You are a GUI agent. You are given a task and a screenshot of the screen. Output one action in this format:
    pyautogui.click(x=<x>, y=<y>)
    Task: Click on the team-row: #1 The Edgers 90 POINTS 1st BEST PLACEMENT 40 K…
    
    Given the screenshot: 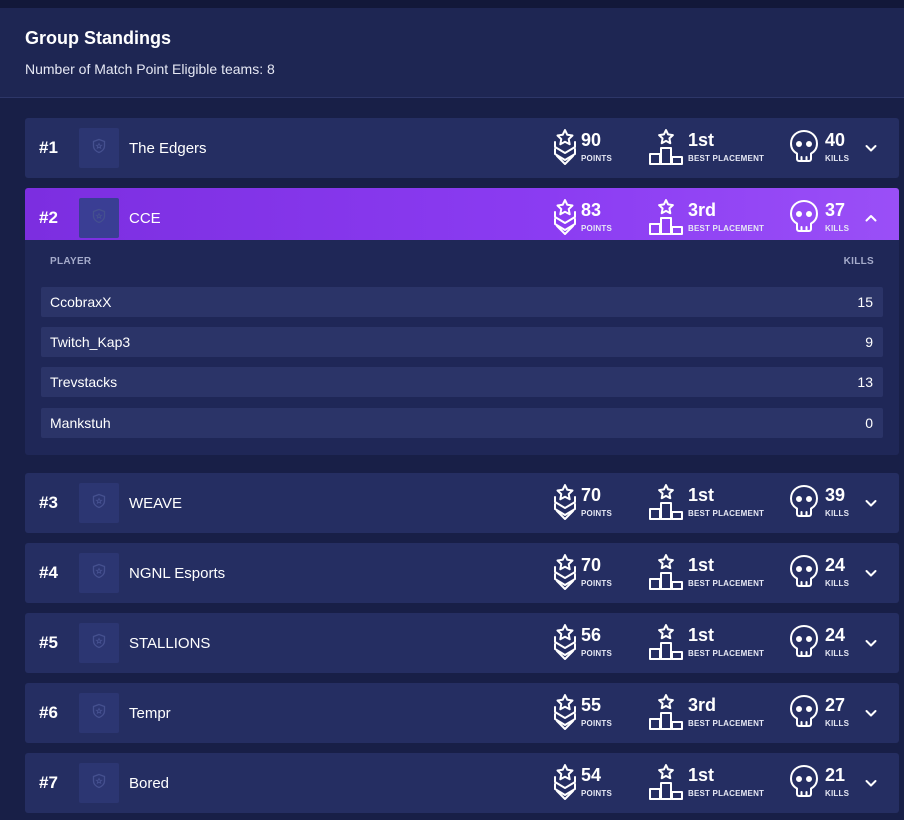 What is the action you would take?
    pyautogui.click(x=462, y=148)
    